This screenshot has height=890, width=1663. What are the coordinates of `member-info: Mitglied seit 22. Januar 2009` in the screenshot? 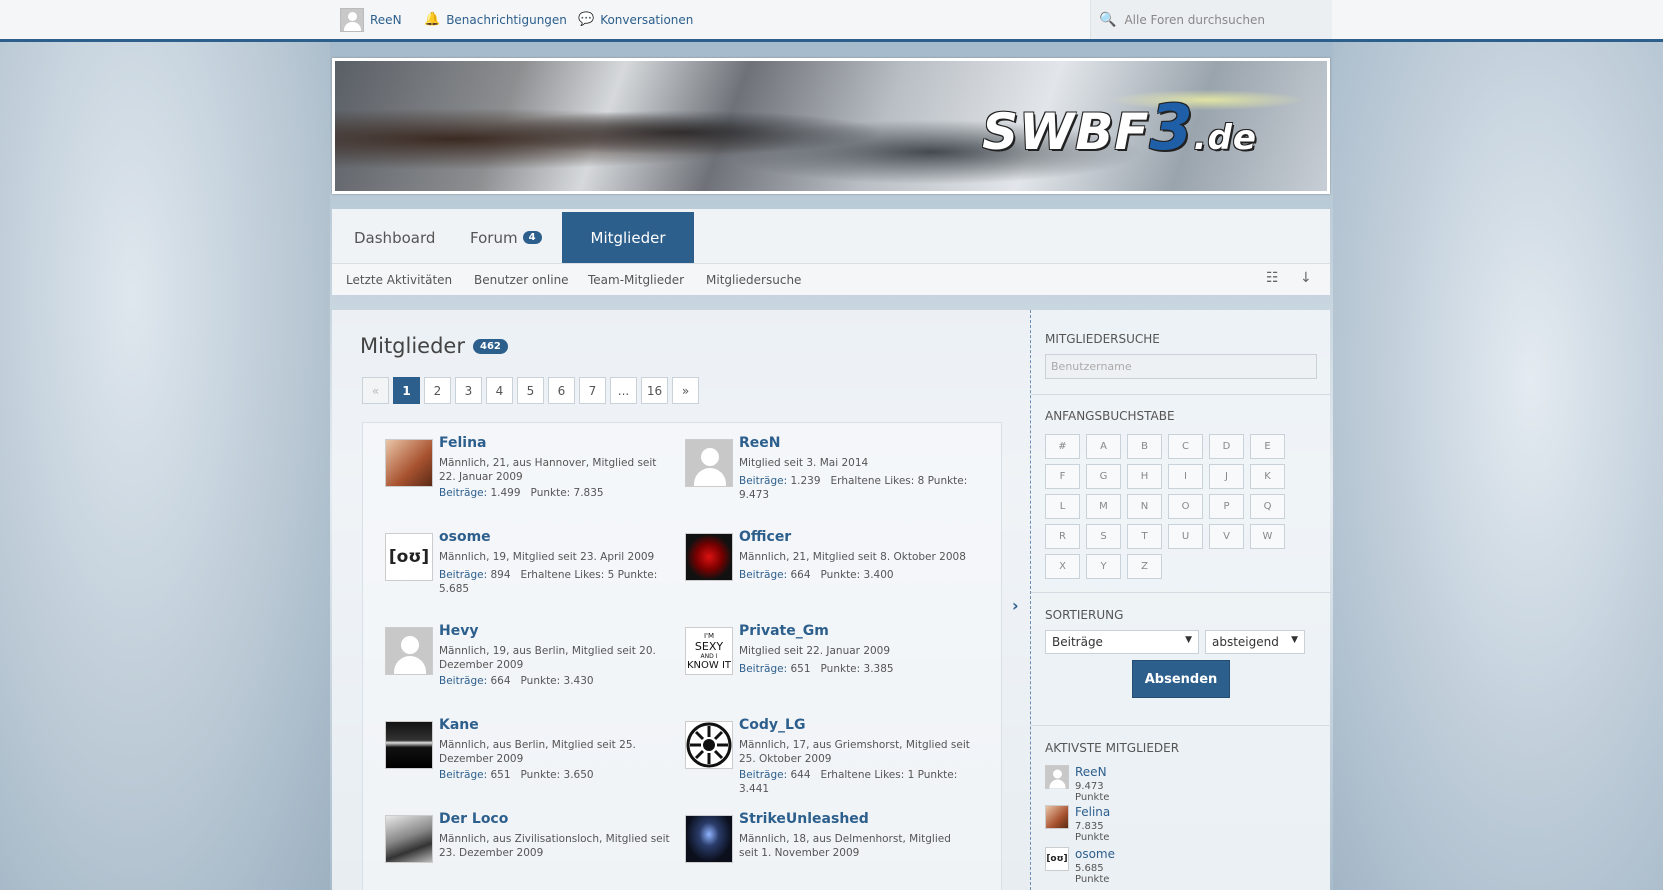 It's located at (815, 651).